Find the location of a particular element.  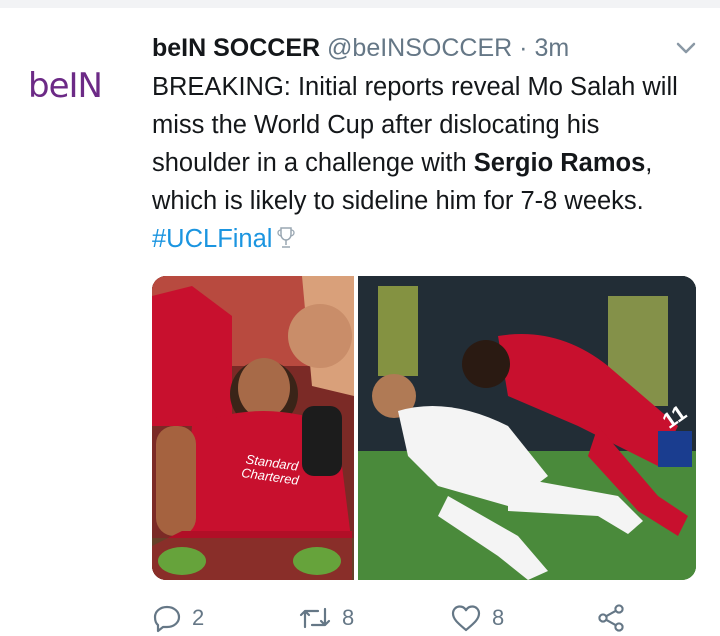

retweet-icon is located at coordinates (315, 618).